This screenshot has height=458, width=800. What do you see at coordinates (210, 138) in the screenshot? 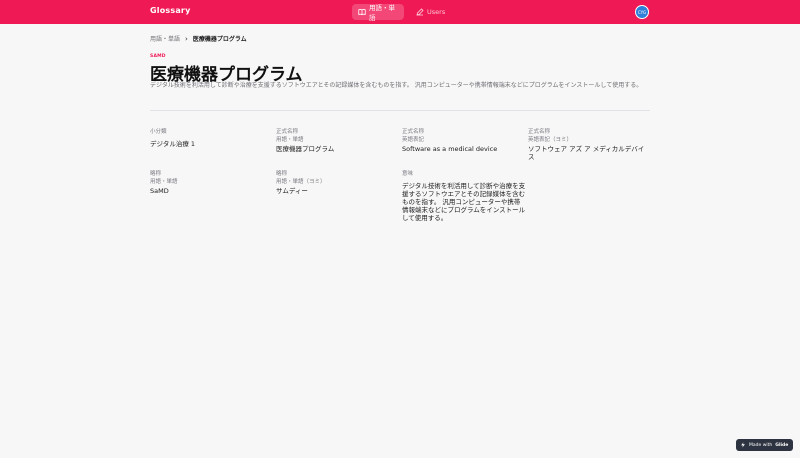
I see `field-subcategory: 小分類 デジタル治療 1` at bounding box center [210, 138].